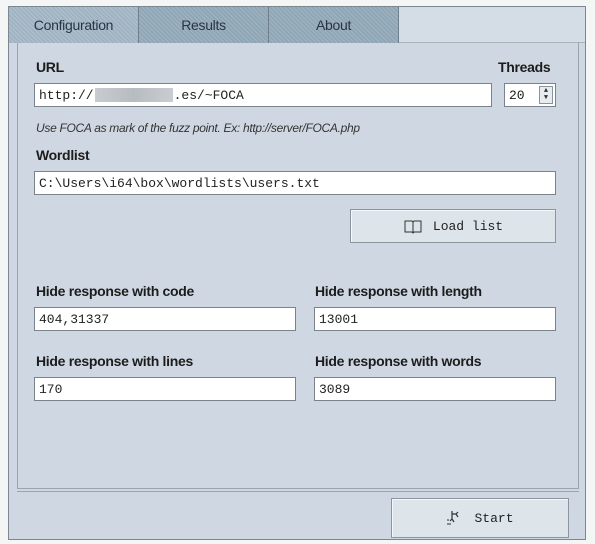 Image resolution: width=595 pixels, height=544 pixels. I want to click on redacted-host, so click(133, 95).